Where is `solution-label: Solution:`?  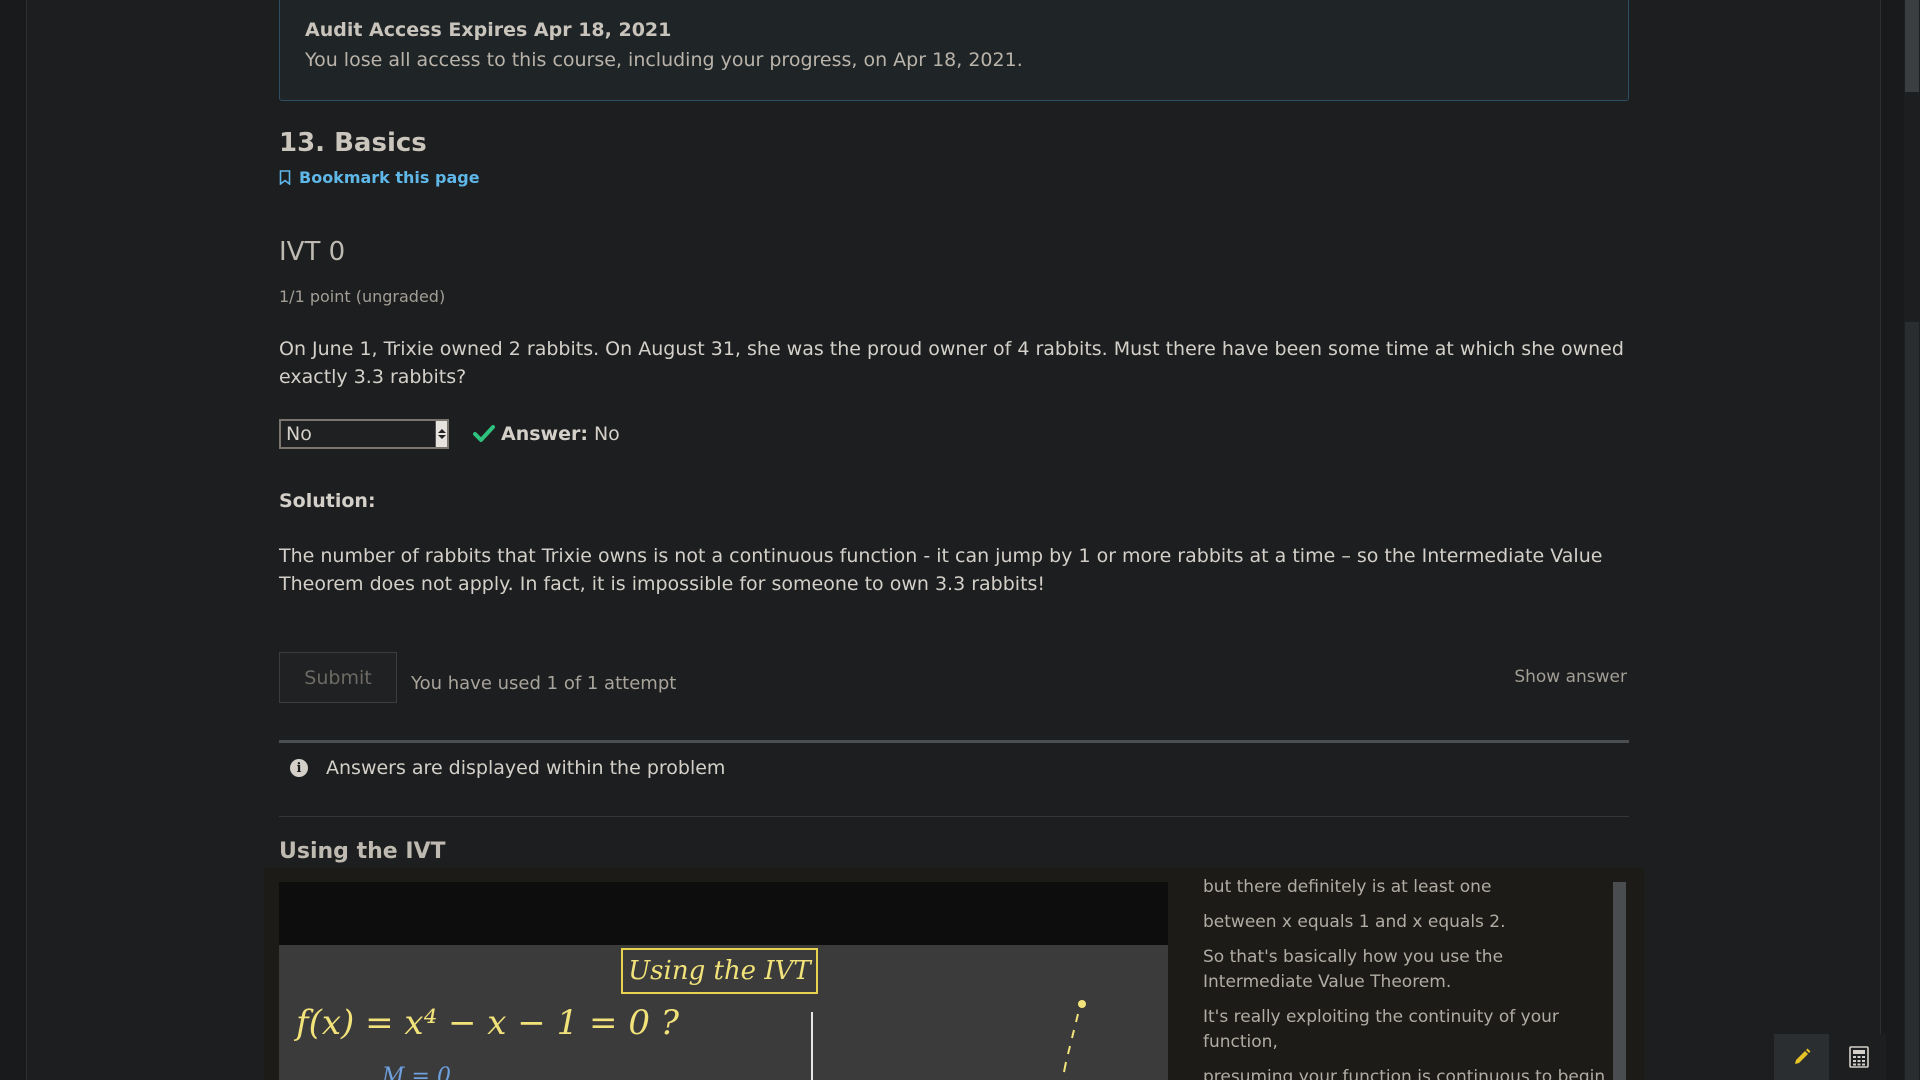 solution-label: Solution: is located at coordinates (327, 501).